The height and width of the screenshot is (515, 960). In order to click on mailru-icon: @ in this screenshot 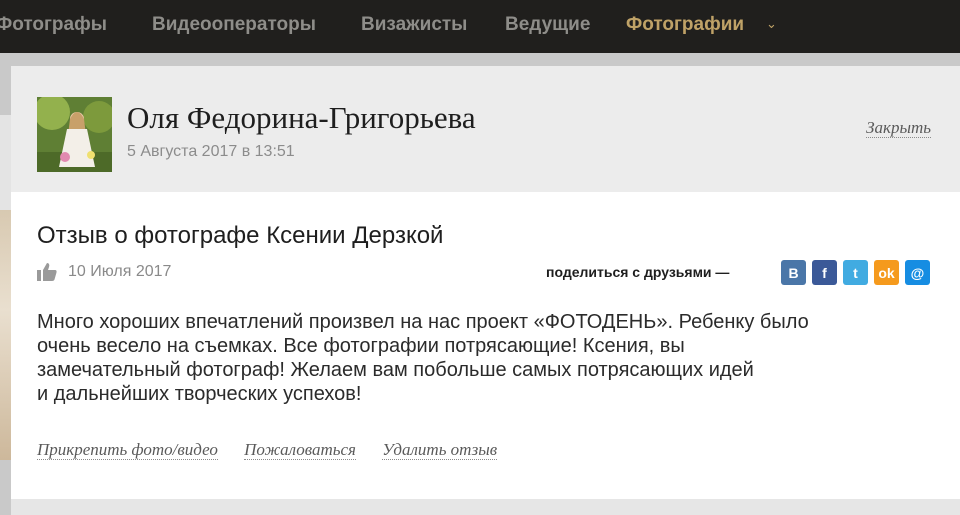, I will do `click(917, 272)`.